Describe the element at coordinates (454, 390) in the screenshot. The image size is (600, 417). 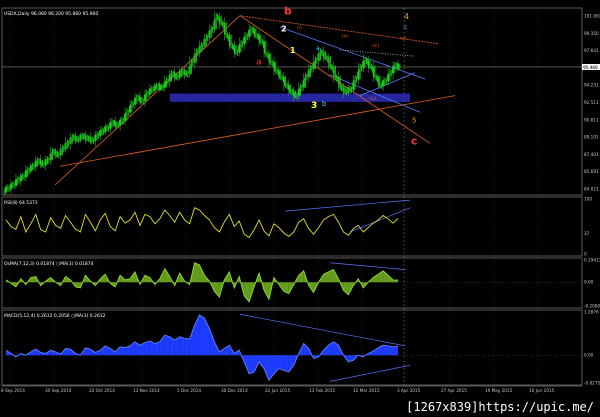
I see `x-tick-label: 27 Apr 2015` at that location.